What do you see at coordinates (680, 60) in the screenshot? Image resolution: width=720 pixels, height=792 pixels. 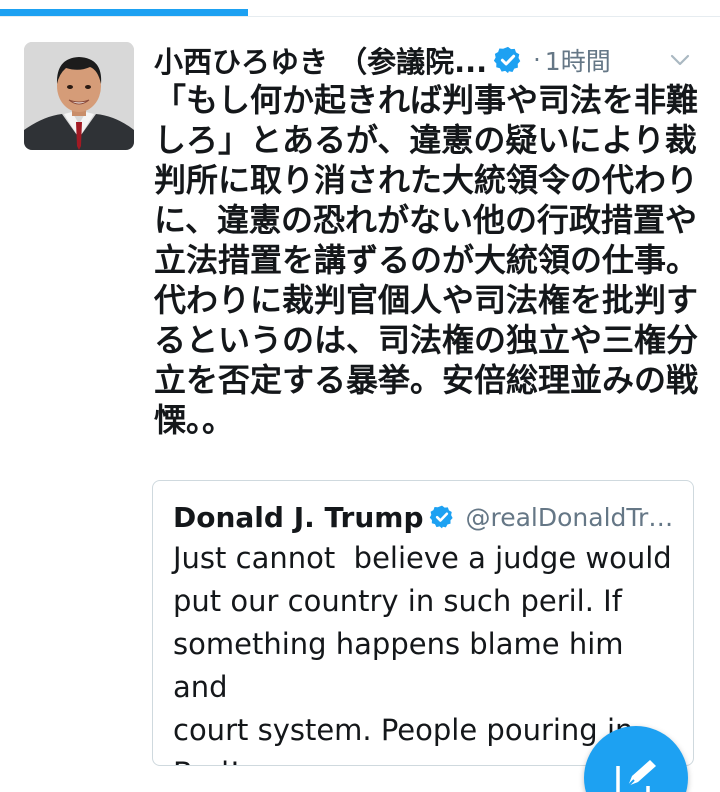 I see `chevron-down-icon` at bounding box center [680, 60].